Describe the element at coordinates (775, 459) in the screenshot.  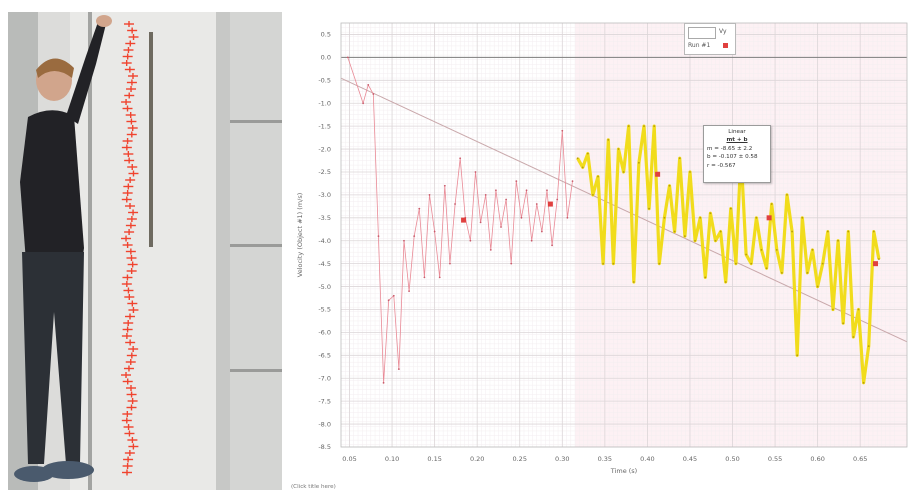
I see `x-tick-label: 0.55` at that location.